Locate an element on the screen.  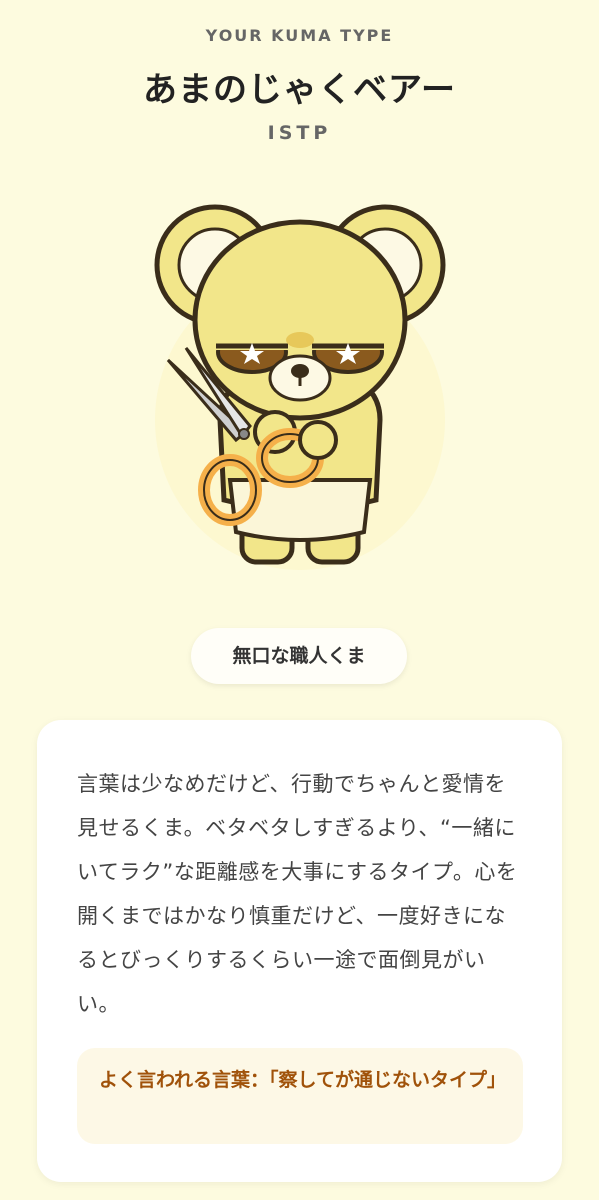
kicker-label: YOUR KUMA TYPE is located at coordinates (299, 35).